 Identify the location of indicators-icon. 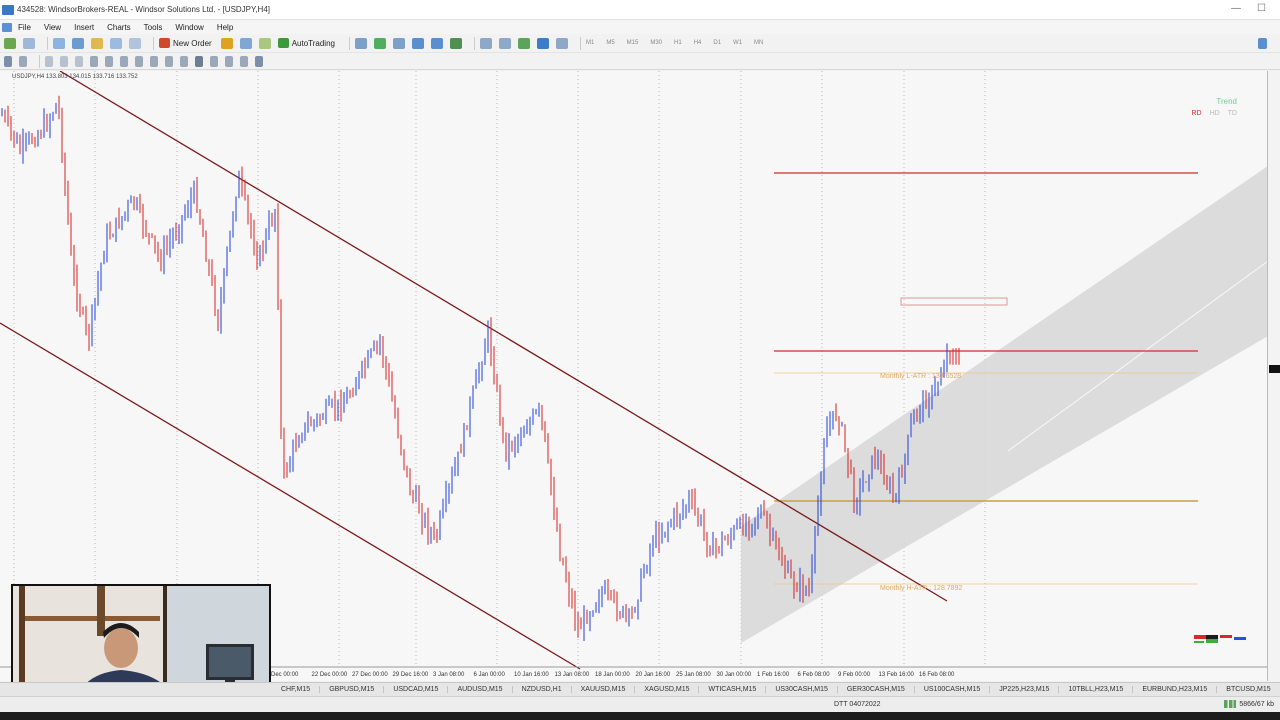
(523, 43).